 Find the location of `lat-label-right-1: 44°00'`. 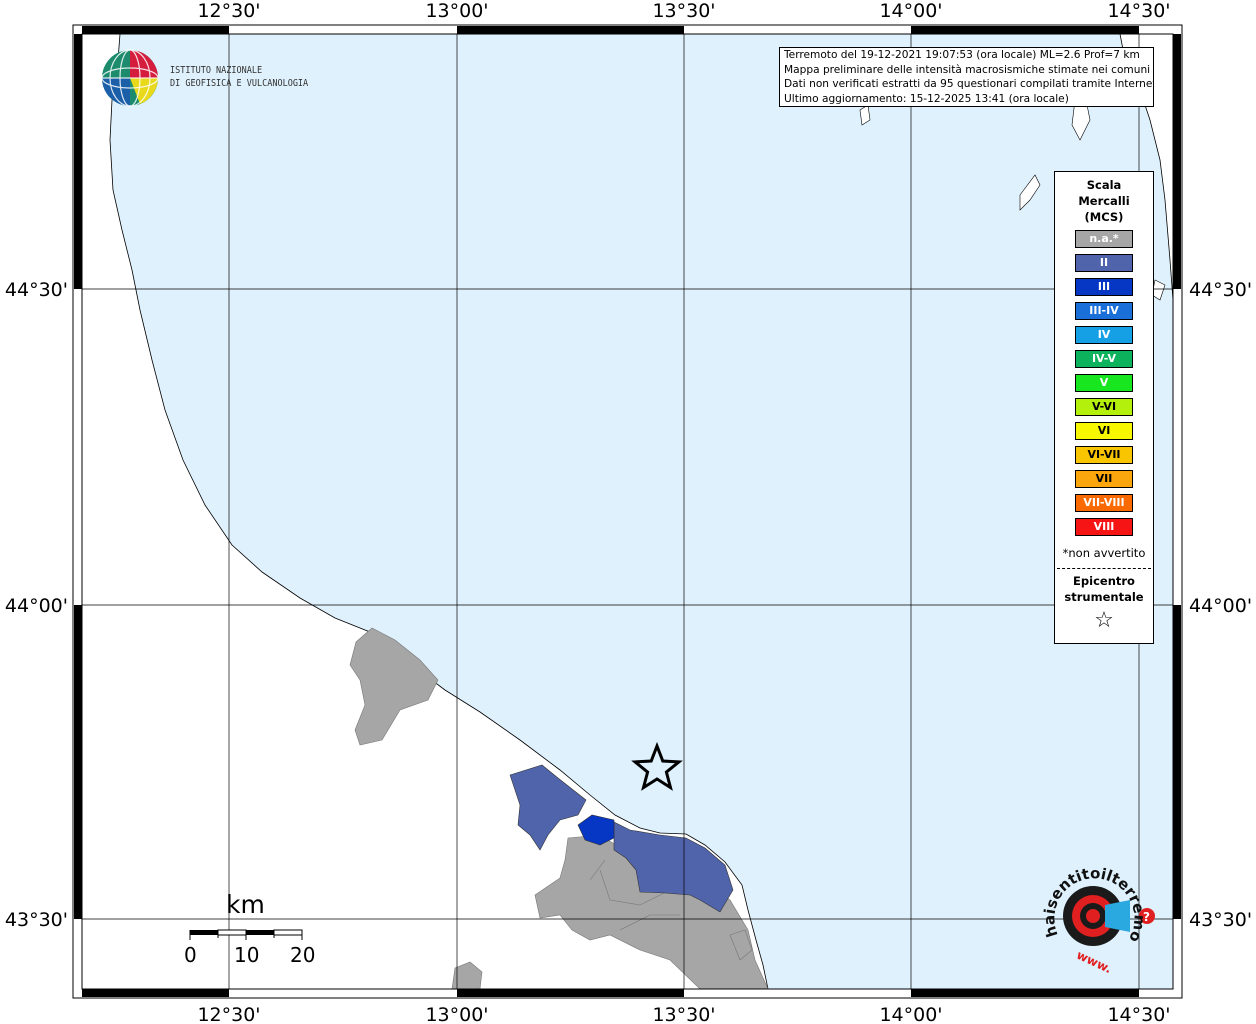

lat-label-right-1: 44°00' is located at coordinates (1220, 606).